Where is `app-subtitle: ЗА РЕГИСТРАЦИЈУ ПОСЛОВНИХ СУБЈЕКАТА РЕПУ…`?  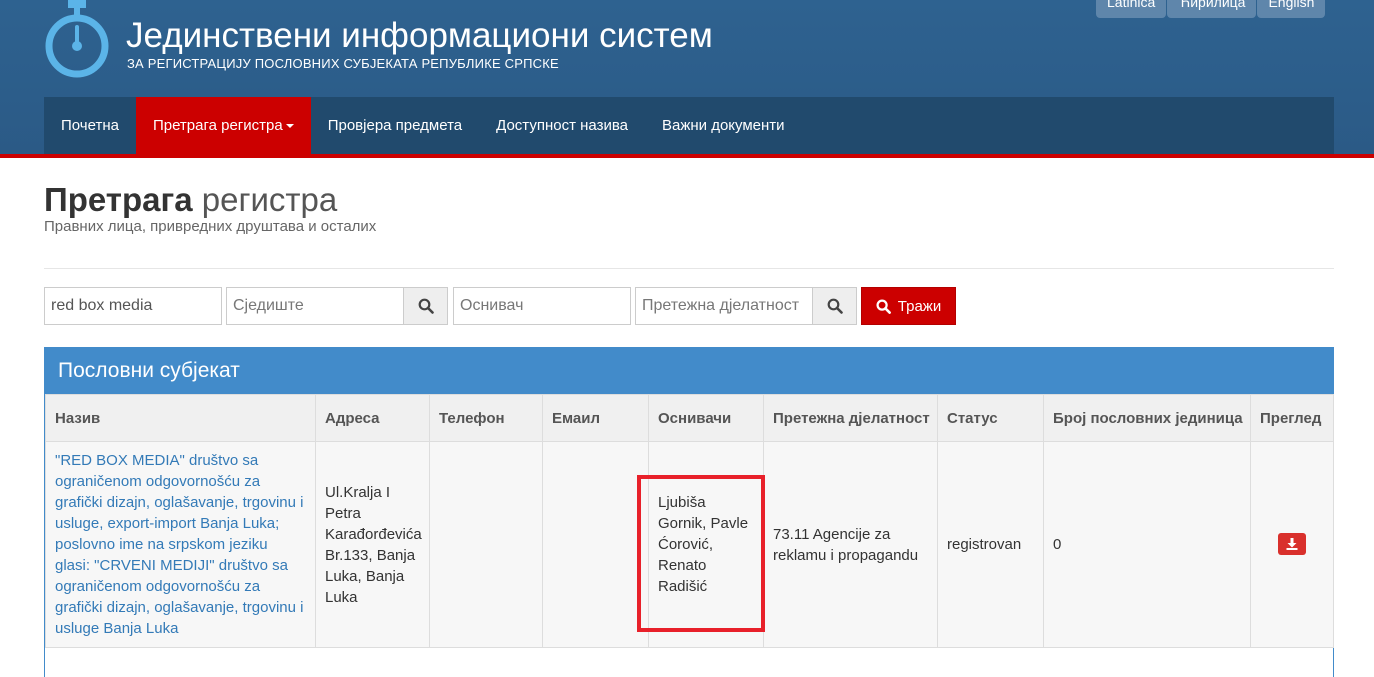 app-subtitle: ЗА РЕГИСТРАЦИЈУ ПОСЛОВНИХ СУБЈЕКАТА РЕПУ… is located at coordinates (343, 63).